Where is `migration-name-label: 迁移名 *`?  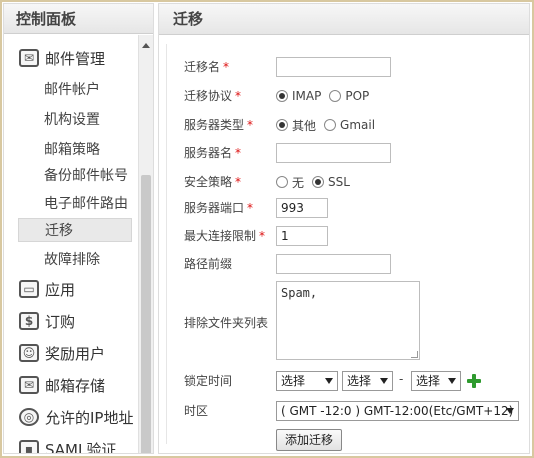 migration-name-label: 迁移名 * is located at coordinates (207, 67).